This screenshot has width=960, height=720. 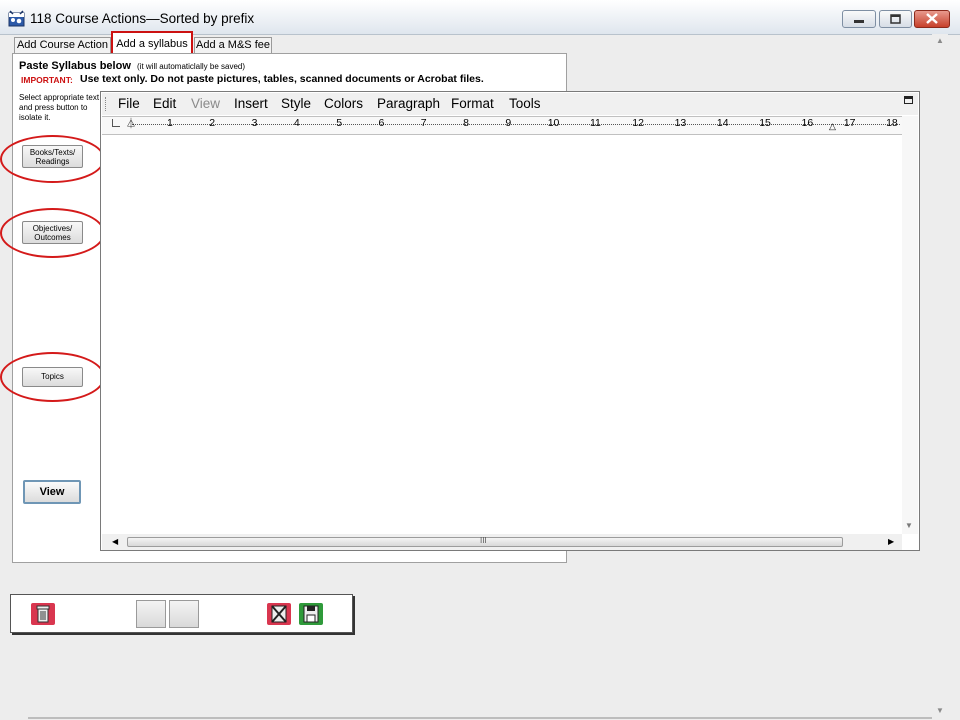 What do you see at coordinates (638, 123) in the screenshot?
I see `ruler-number: 12` at bounding box center [638, 123].